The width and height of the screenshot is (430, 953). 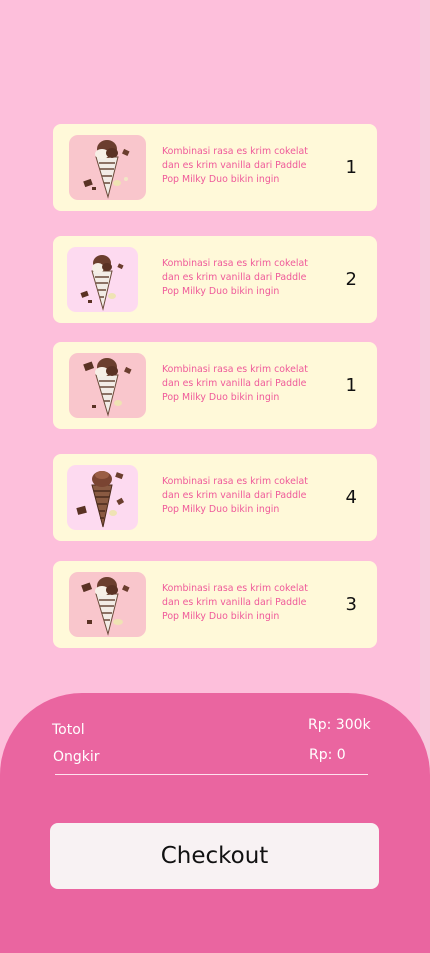 I want to click on chocolate-cone-icon, so click(x=100, y=499).